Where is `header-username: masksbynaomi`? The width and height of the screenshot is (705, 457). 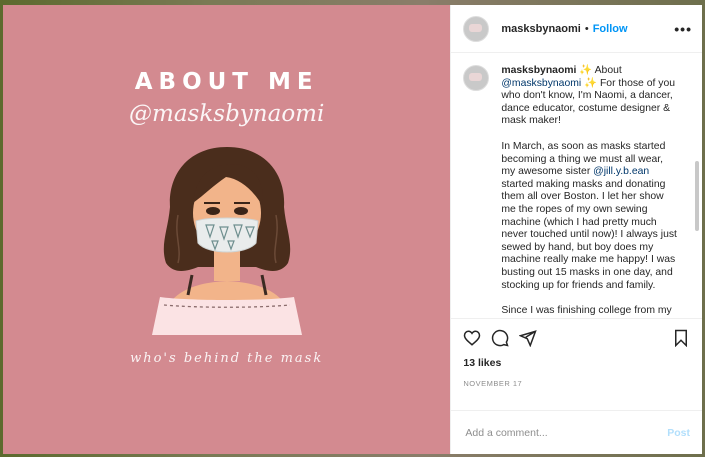
header-username: masksbynaomi is located at coordinates (540, 29).